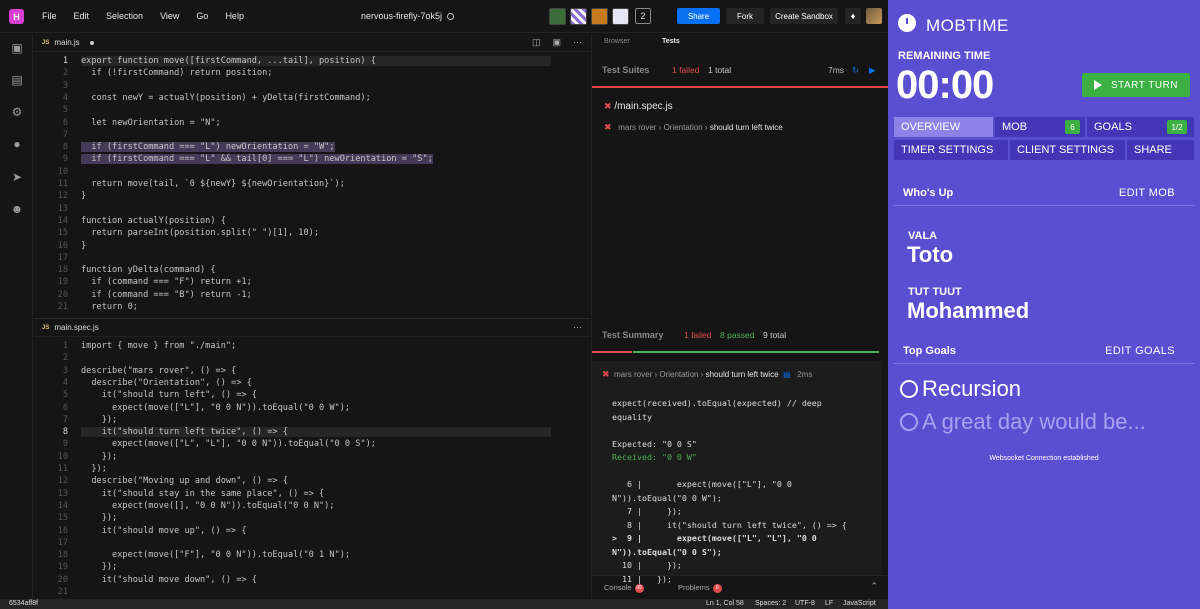 Image resolution: width=1200 pixels, height=609 pixels. Describe the element at coordinates (23, 603) in the screenshot. I see `commit-hash: 6534aff8f` at that location.